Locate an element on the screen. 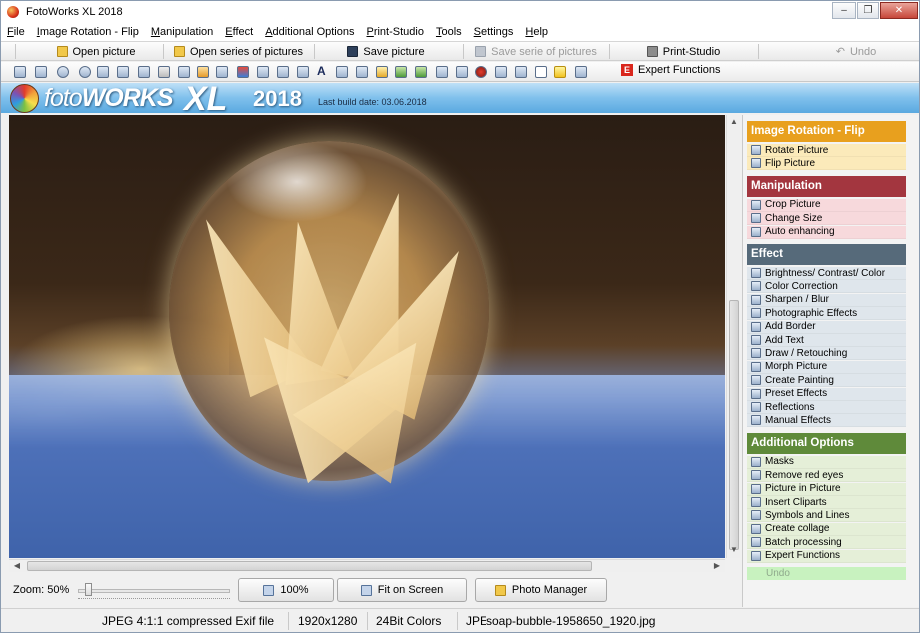  menu-settings: Settings is located at coordinates (494, 32).